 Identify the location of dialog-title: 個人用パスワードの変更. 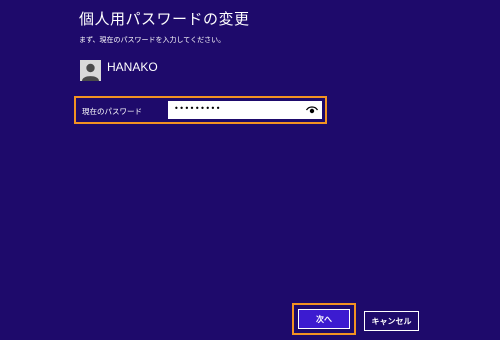
(164, 19).